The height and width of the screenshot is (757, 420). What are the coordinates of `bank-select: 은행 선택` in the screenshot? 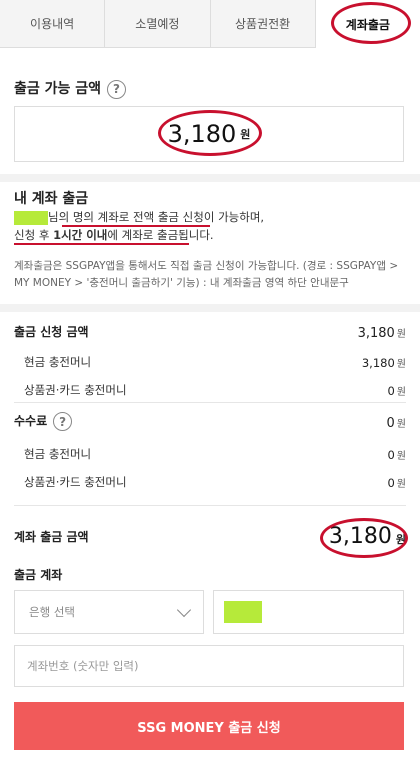 It's located at (109, 612).